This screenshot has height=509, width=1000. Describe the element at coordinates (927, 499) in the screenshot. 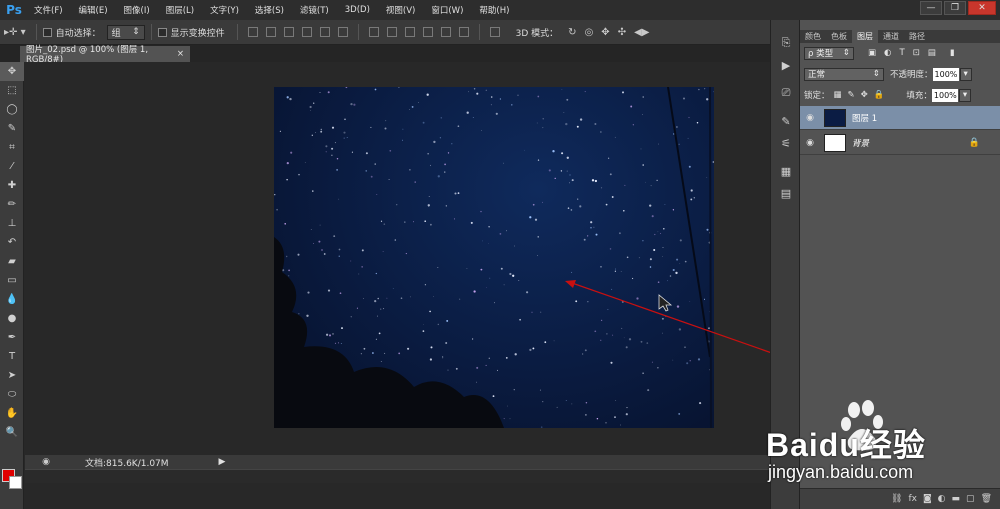

I see `layer-mask-icon: ◙` at that location.